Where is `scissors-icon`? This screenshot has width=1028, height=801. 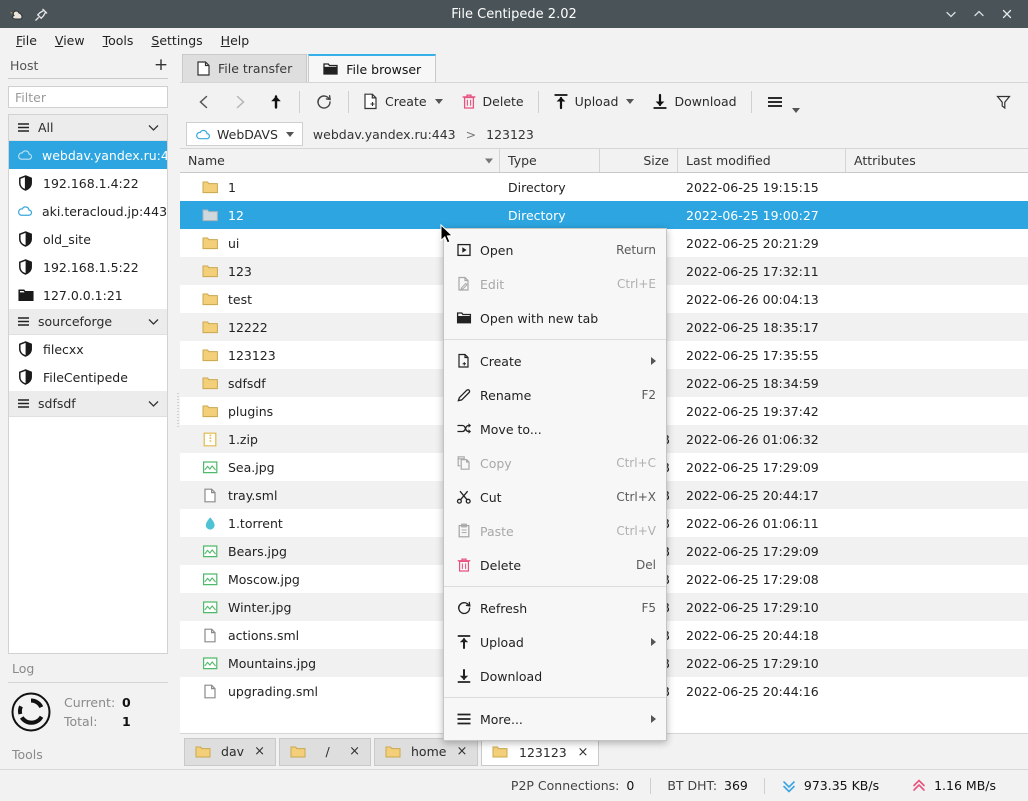 scissors-icon is located at coordinates (466, 497).